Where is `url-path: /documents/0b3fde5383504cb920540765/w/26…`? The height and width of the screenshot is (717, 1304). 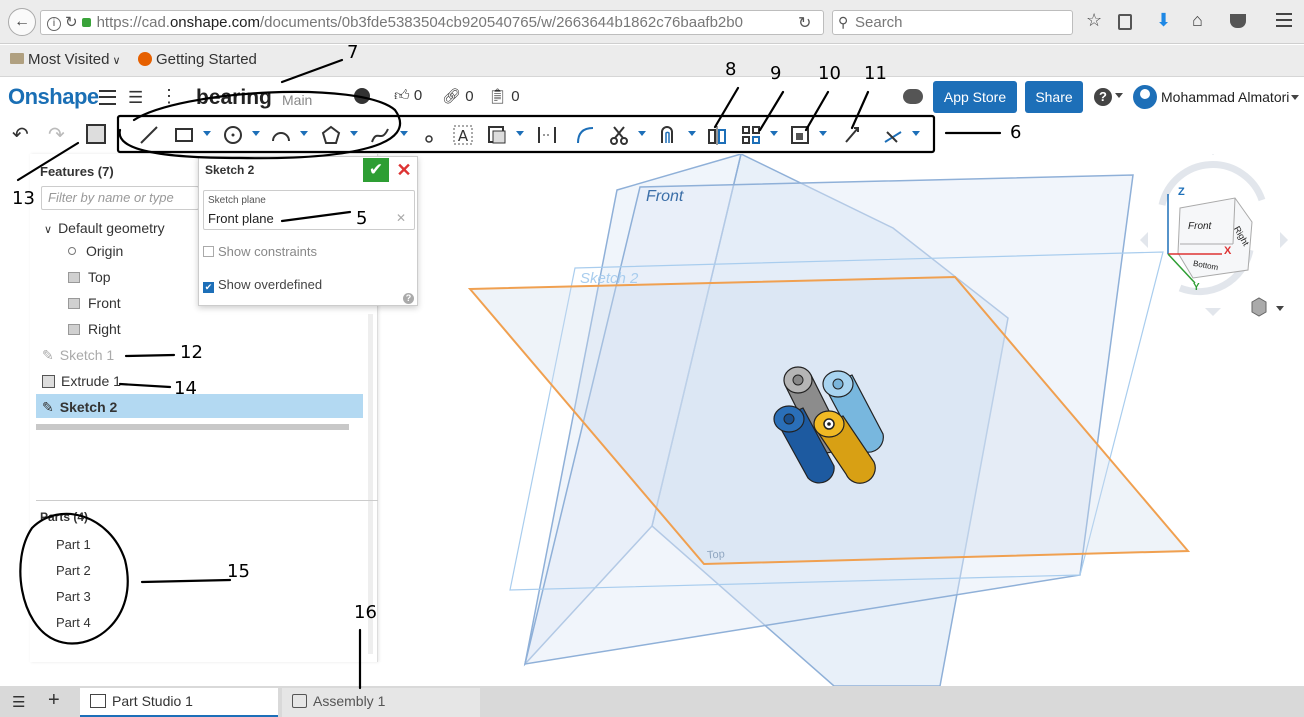
url-path: /documents/0b3fde5383504cb920540765/w/26… is located at coordinates (501, 22).